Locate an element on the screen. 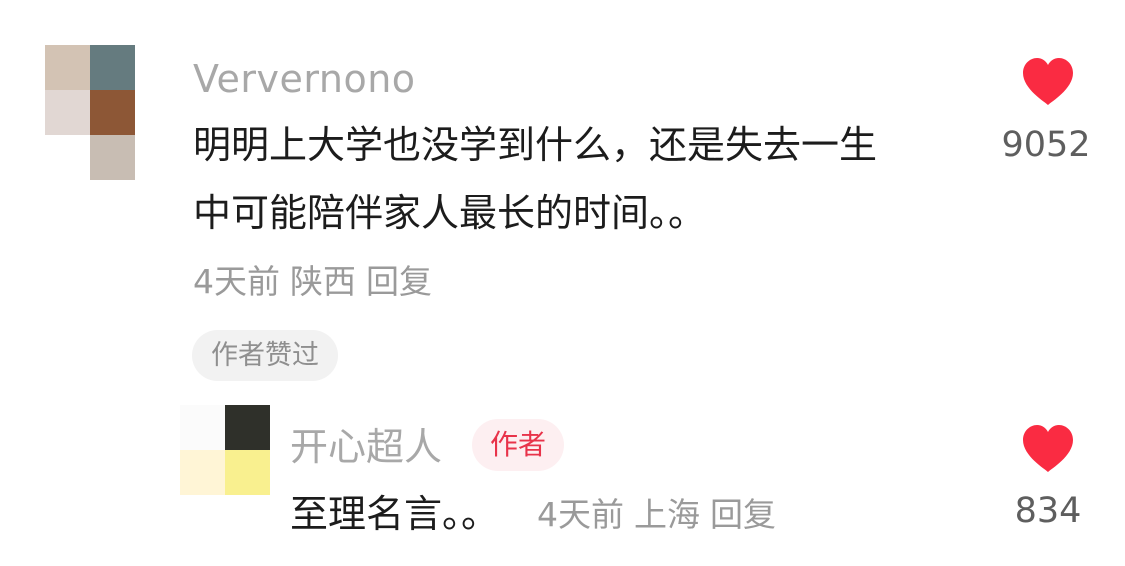  reply-to-reply-button: 回复 is located at coordinates (743, 514).